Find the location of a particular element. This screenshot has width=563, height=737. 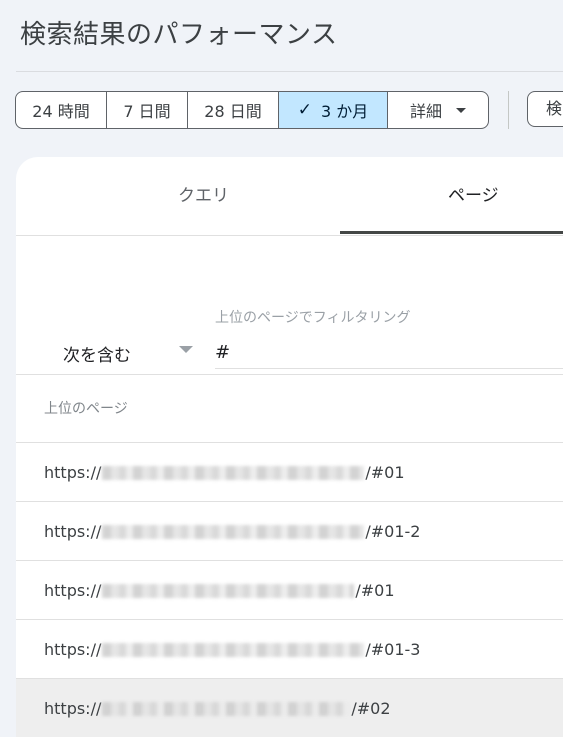

table-row: https:// /#01-2 is located at coordinates (289, 530).